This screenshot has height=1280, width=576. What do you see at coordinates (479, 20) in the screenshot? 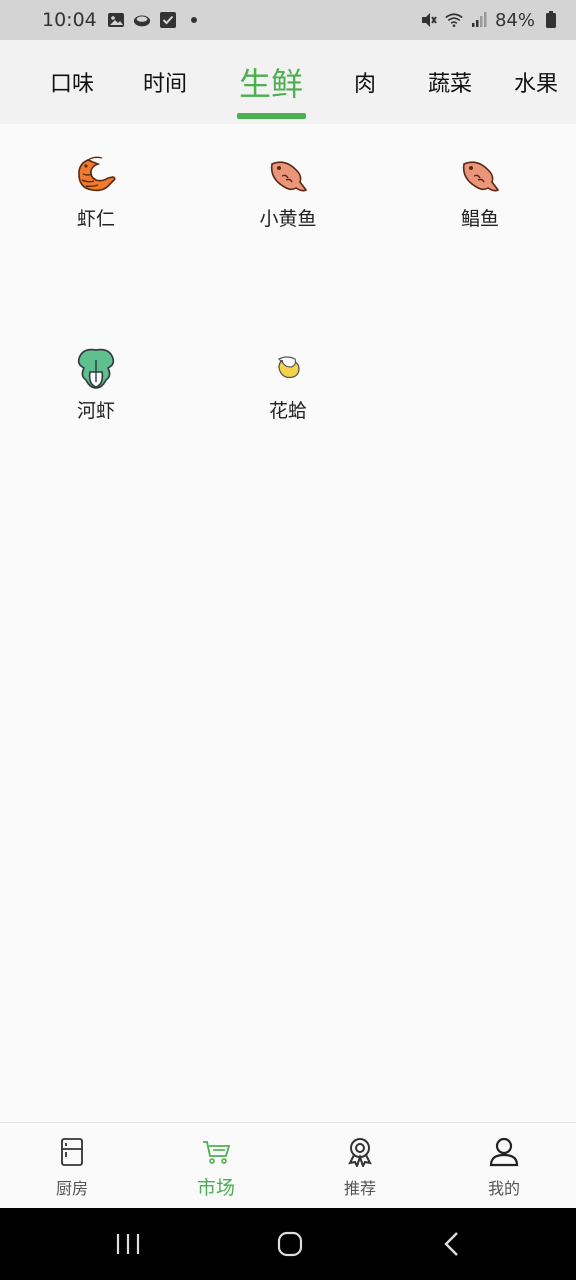
I see `signal-icon` at bounding box center [479, 20].